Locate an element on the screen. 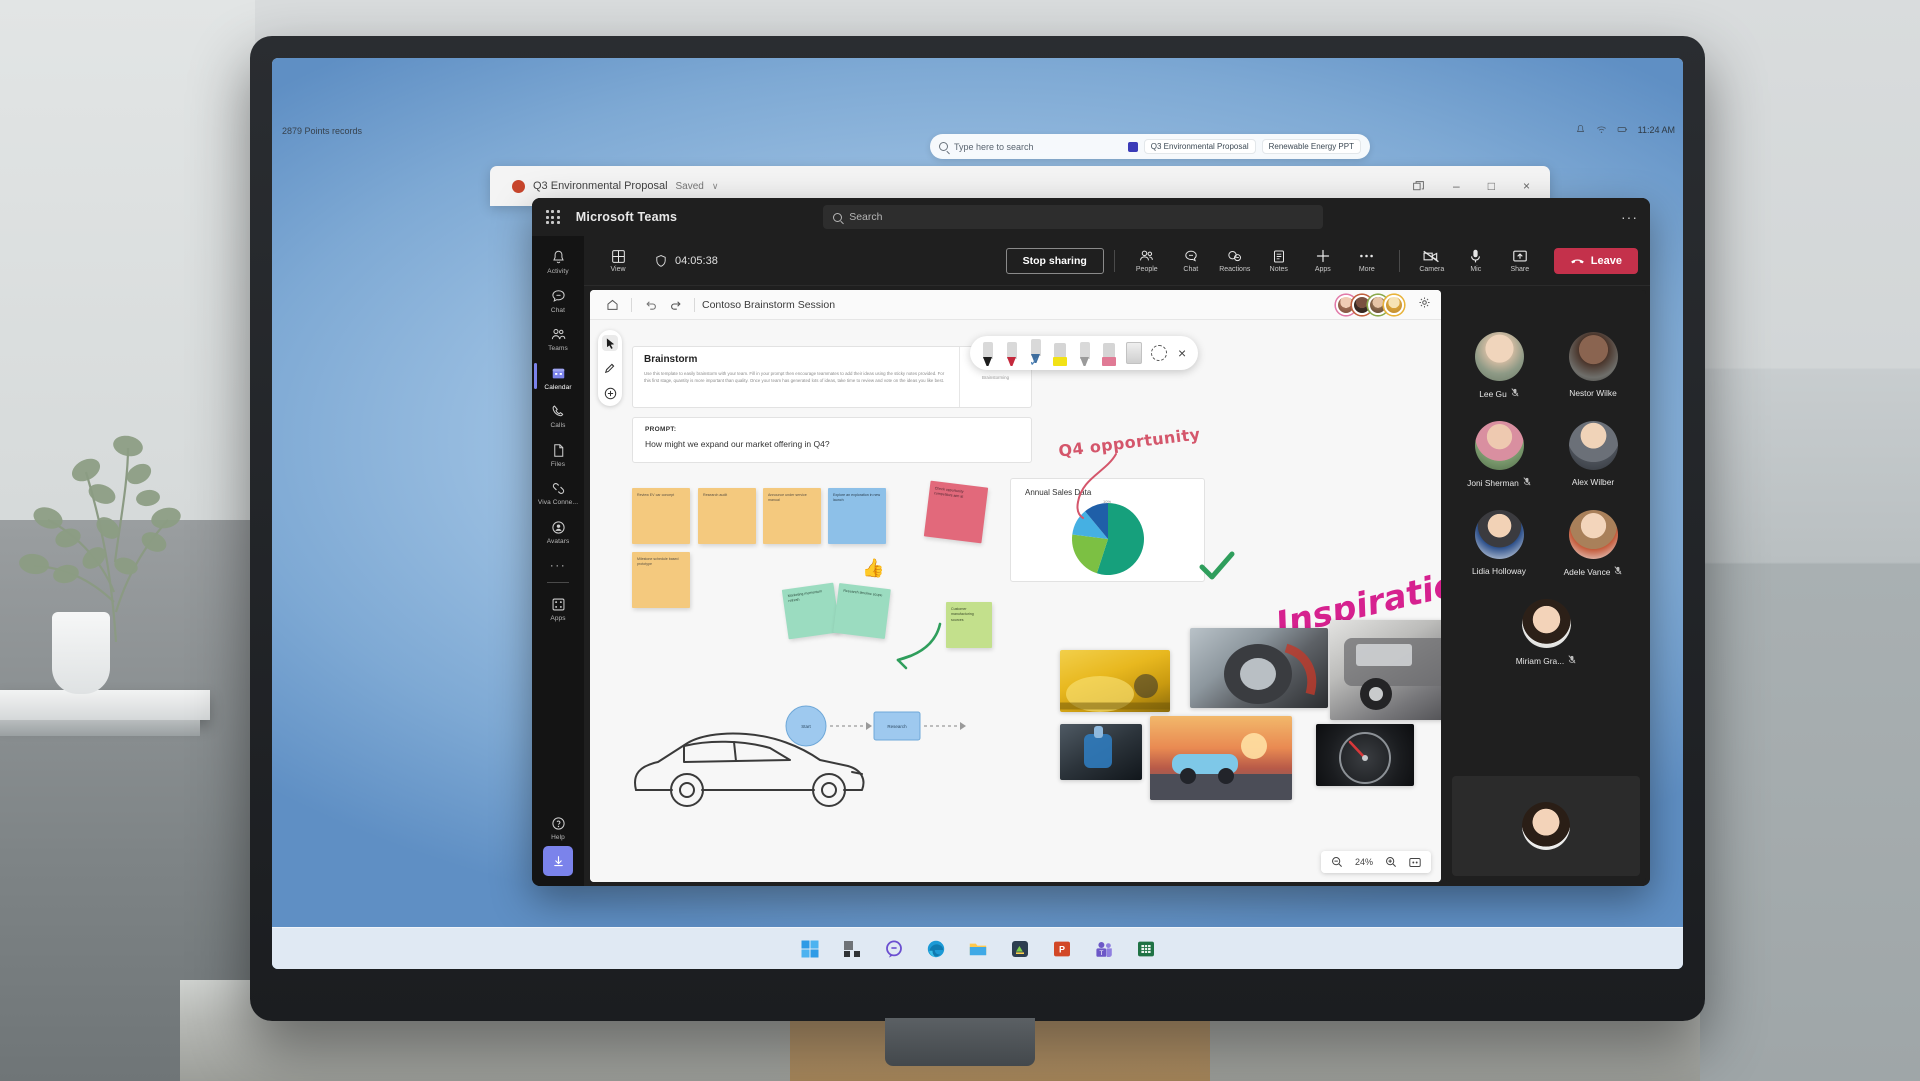 The height and width of the screenshot is (1081, 1920). sticky-note: Check opportunity competitors aim at is located at coordinates (956, 512).